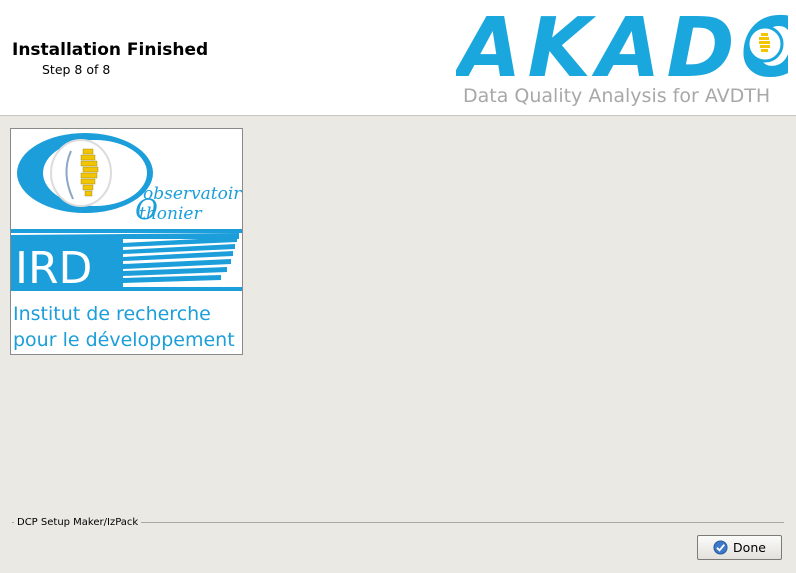  What do you see at coordinates (765, 44) in the screenshot?
I see `akado-emblem` at bounding box center [765, 44].